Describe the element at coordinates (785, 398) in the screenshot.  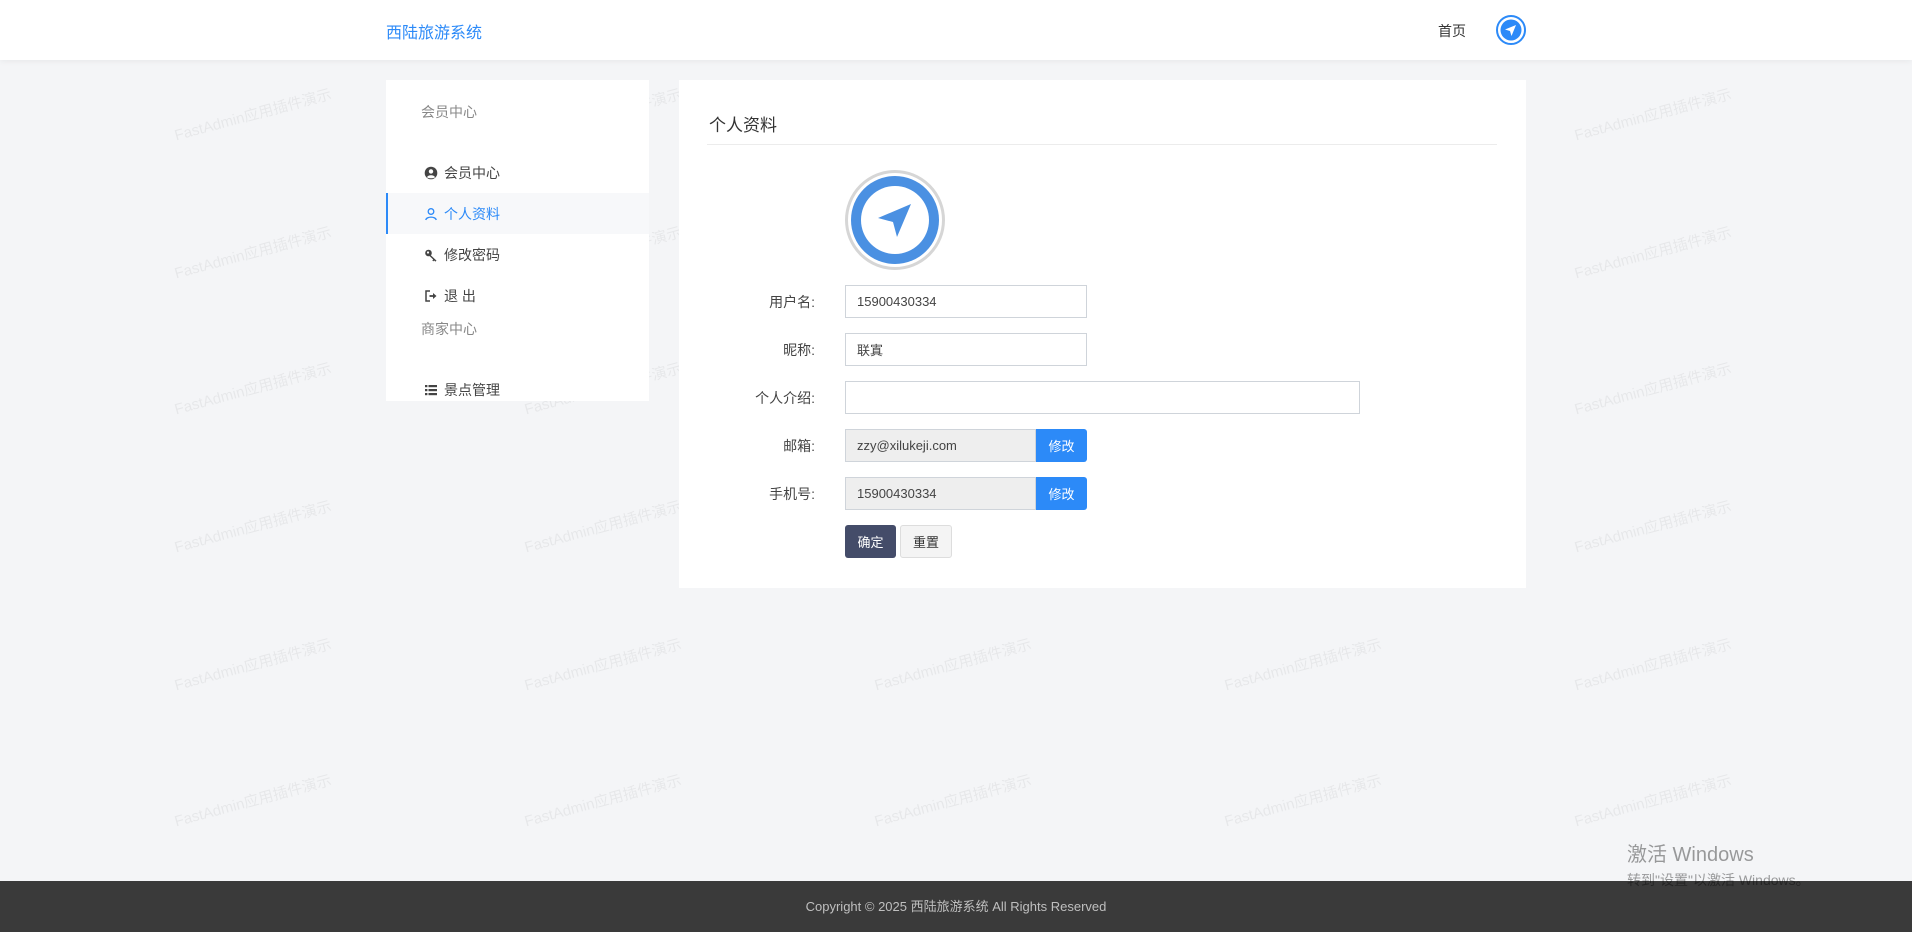
I see `bio-label: 个人介绍:` at that location.